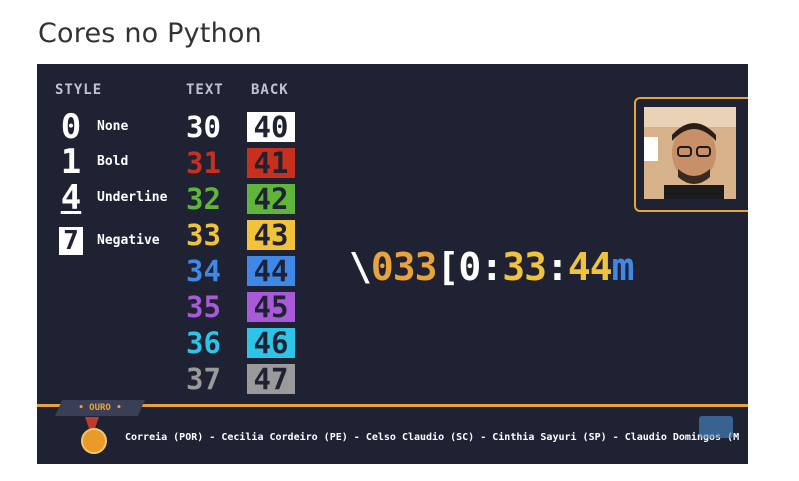 This screenshot has height=481, width=799. Describe the element at coordinates (716, 427) in the screenshot. I see `channel-watermark-icon` at that location.